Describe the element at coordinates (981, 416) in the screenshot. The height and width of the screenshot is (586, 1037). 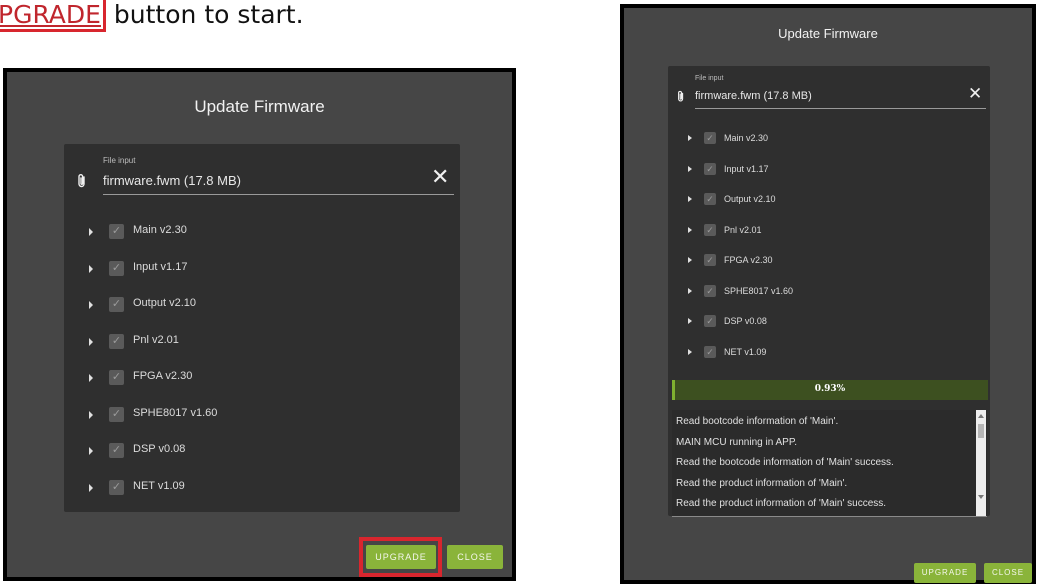
I see `scroll-up-icon` at that location.